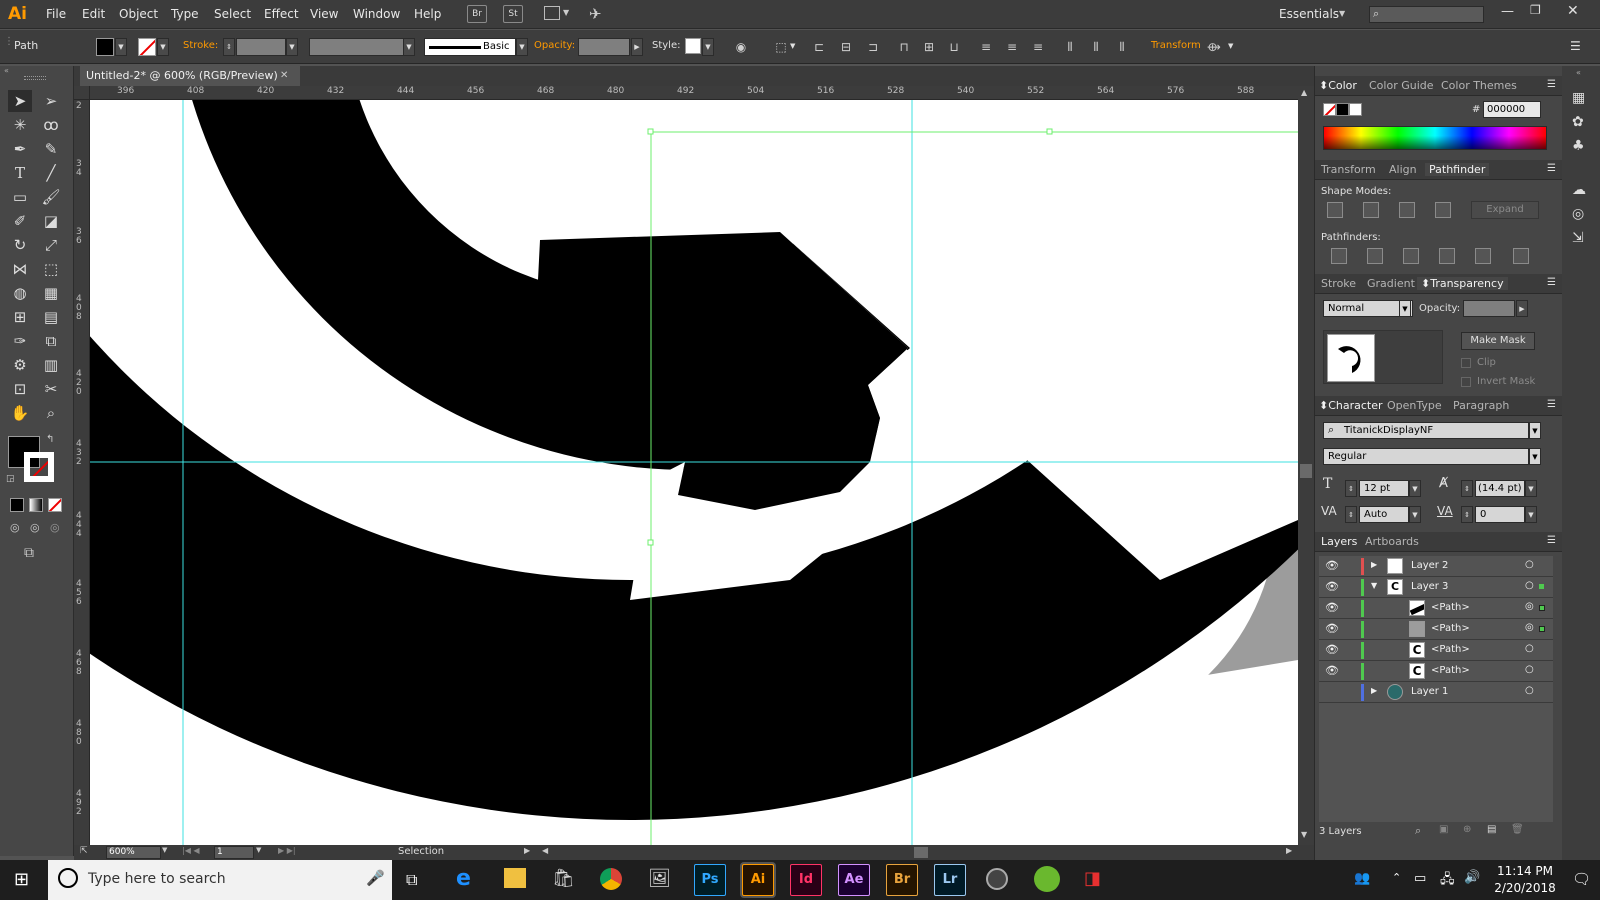 The height and width of the screenshot is (900, 1600). Describe the element at coordinates (20, 197) in the screenshot. I see `rectangle-tool-icon: ▭` at that location.